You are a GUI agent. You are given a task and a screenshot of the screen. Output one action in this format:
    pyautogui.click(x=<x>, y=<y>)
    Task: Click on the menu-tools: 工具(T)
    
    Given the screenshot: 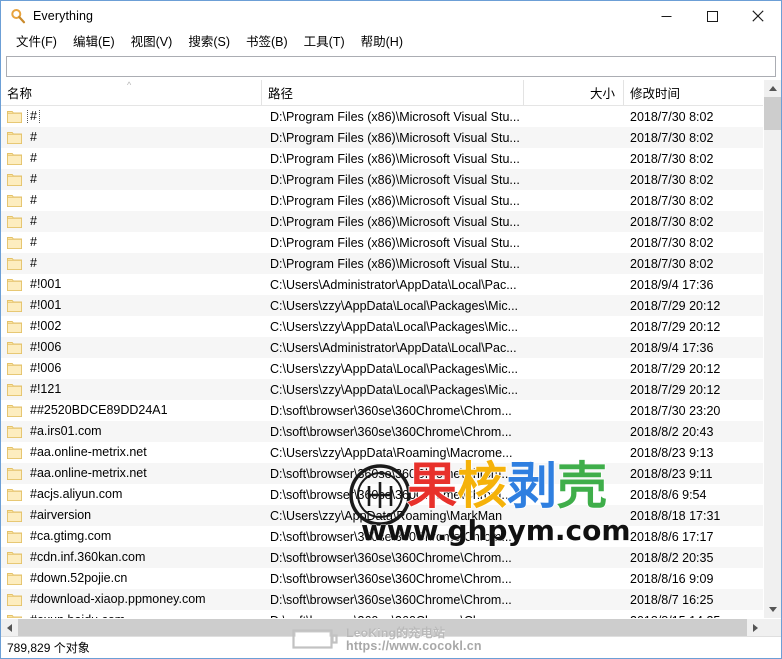 What is the action you would take?
    pyautogui.click(x=324, y=42)
    